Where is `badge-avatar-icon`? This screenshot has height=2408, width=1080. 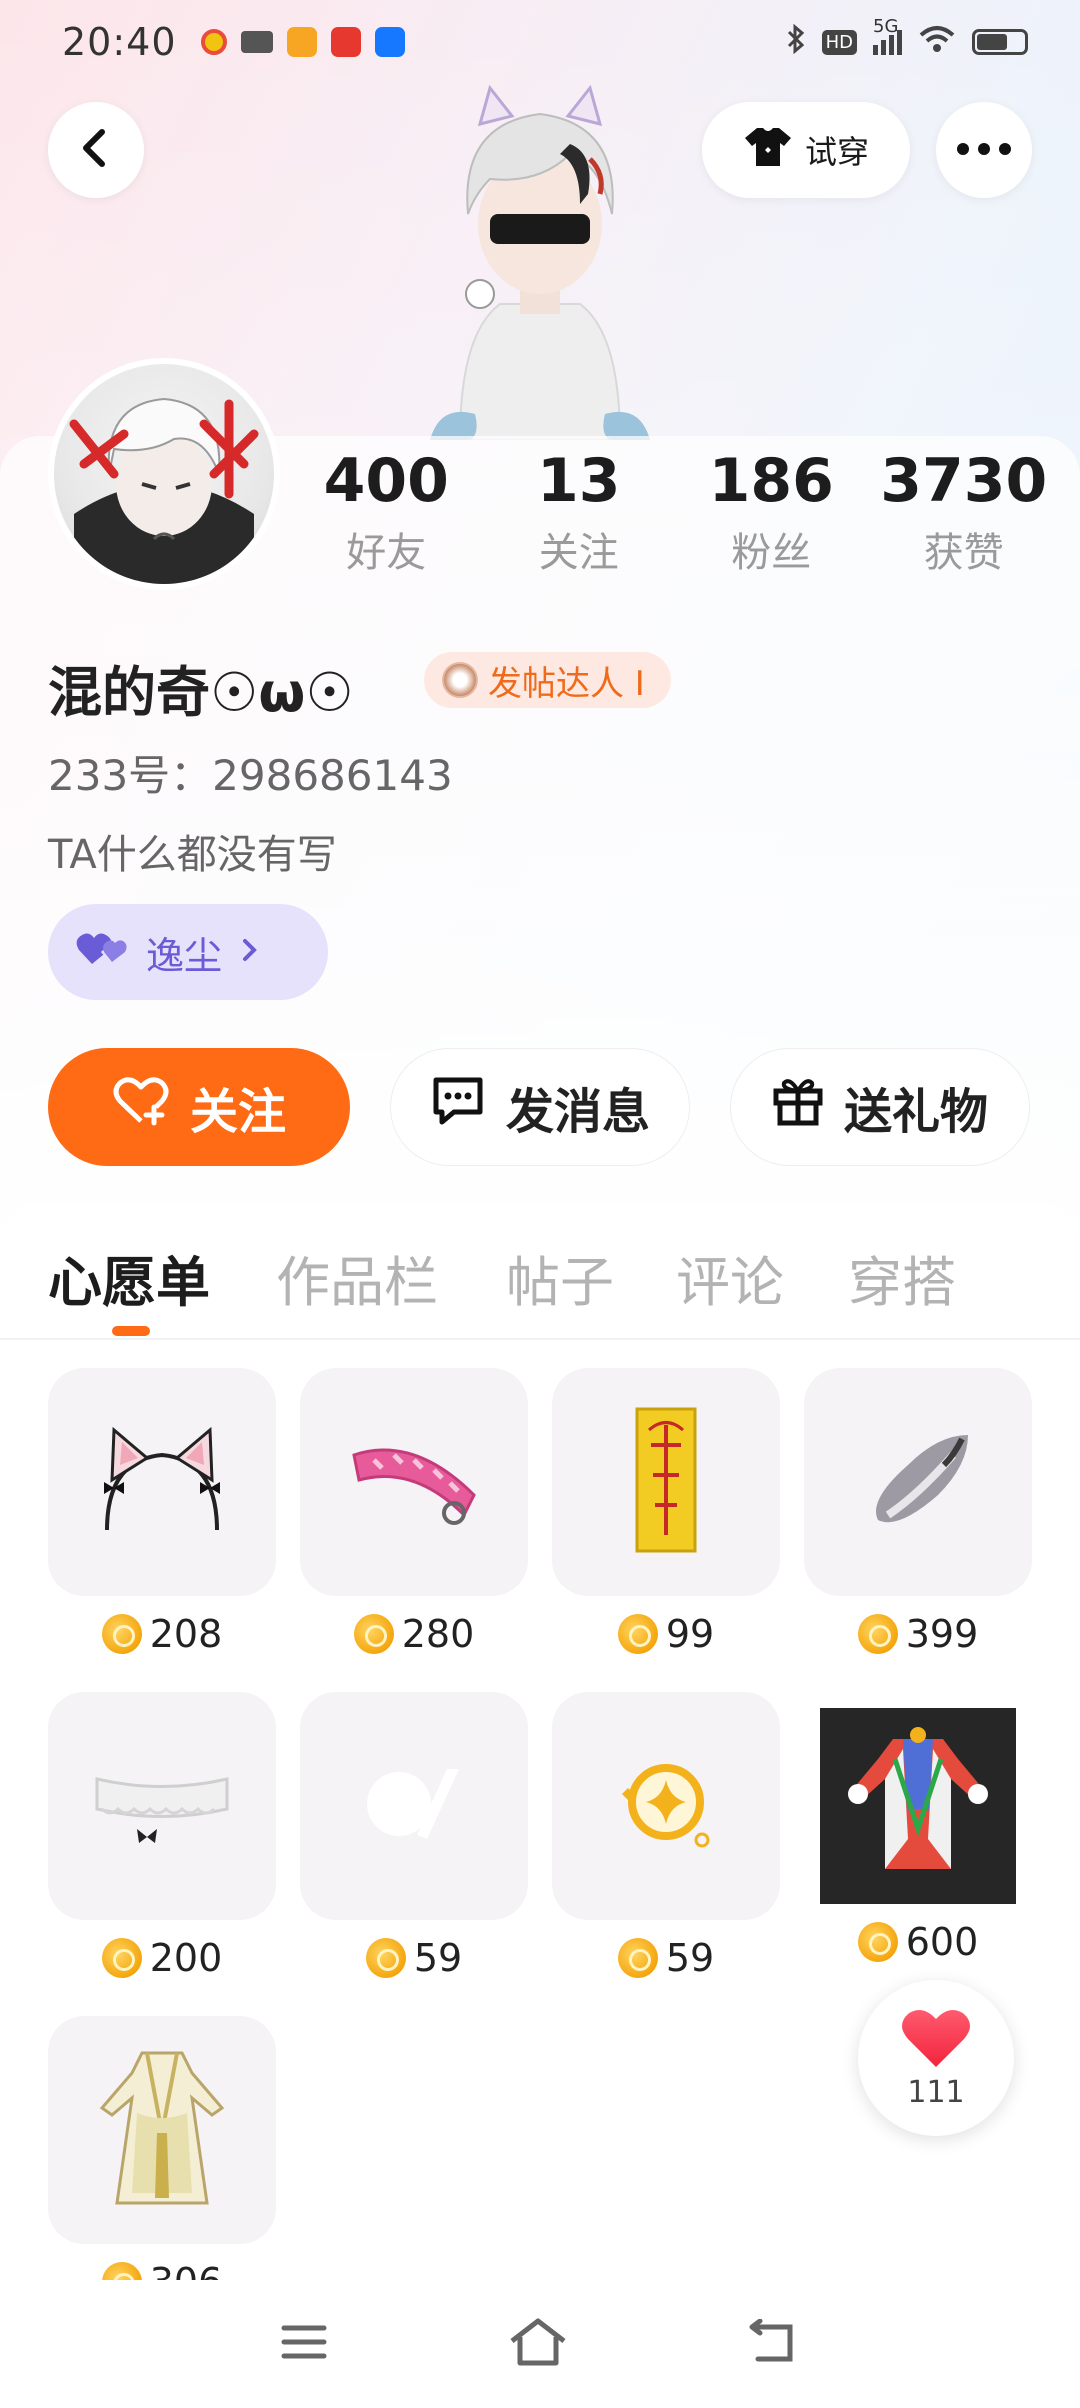
badge-avatar-icon is located at coordinates (460, 680).